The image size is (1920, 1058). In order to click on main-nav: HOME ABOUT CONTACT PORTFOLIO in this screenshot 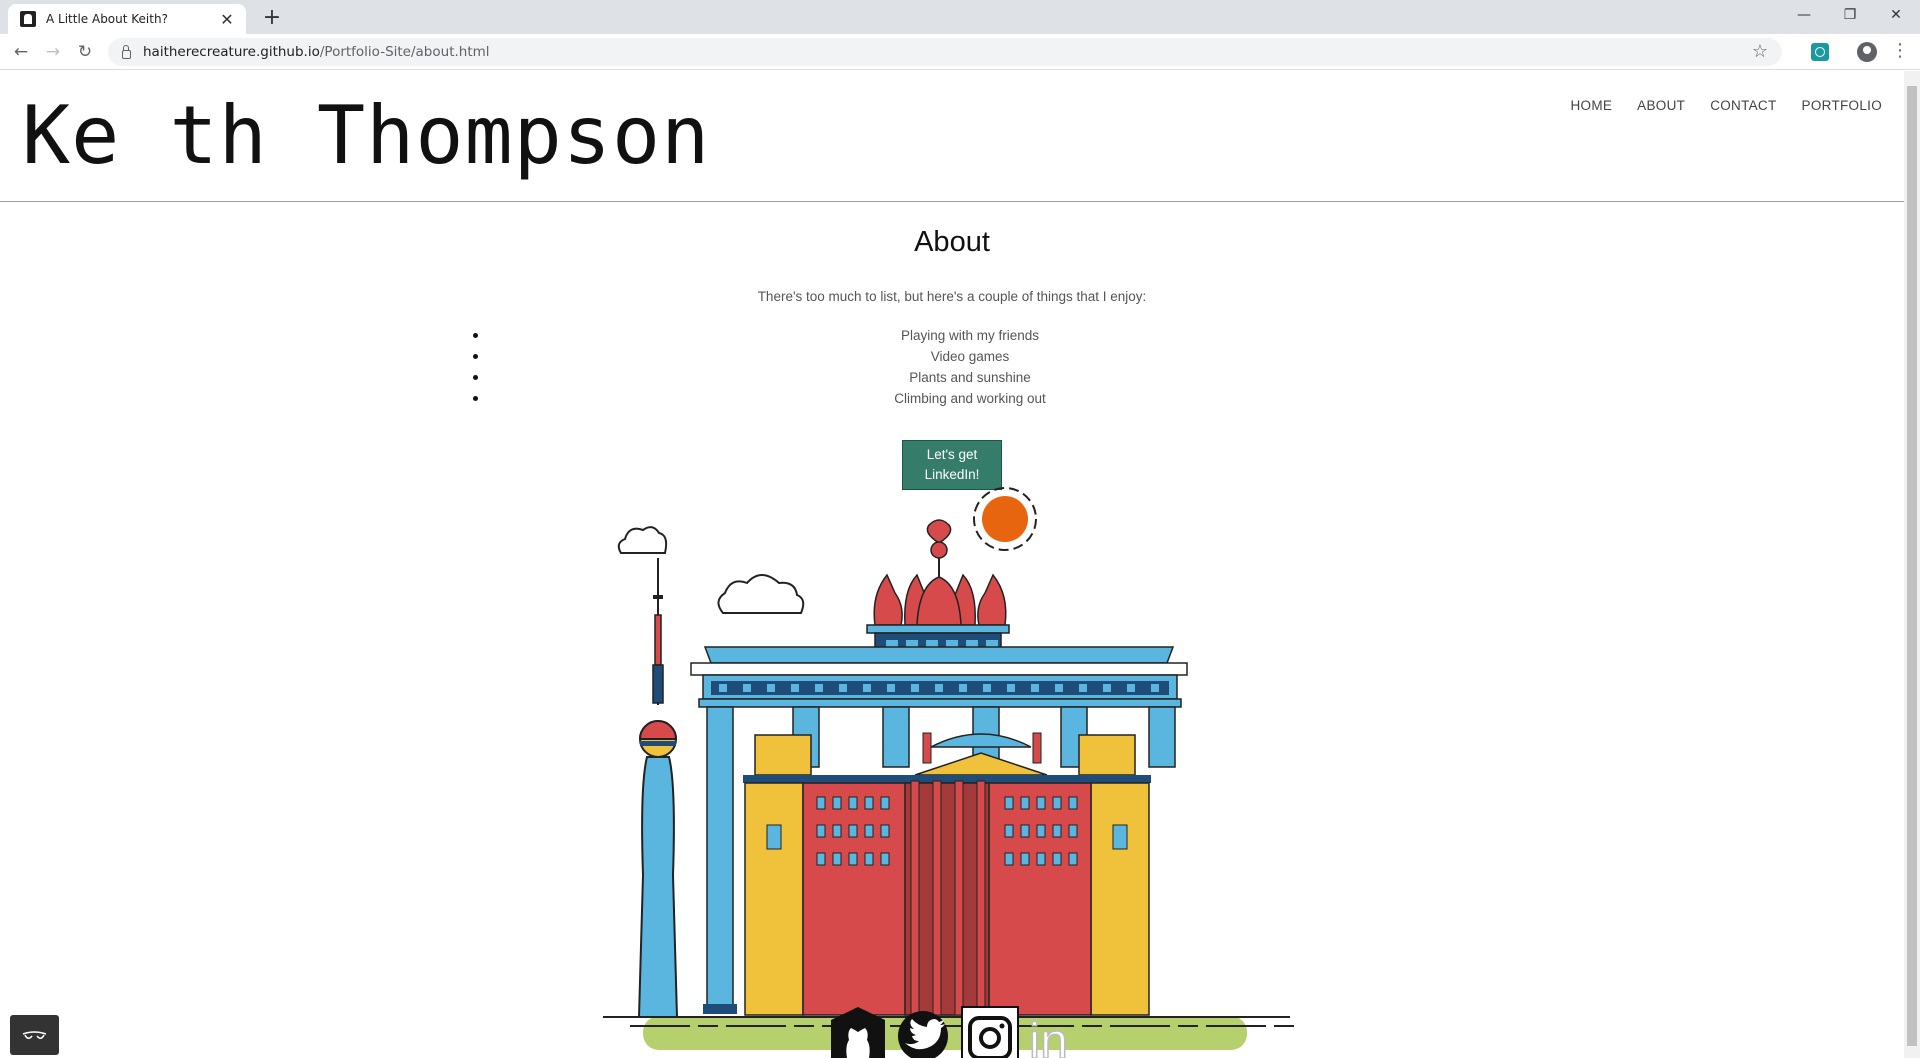, I will do `click(1726, 105)`.